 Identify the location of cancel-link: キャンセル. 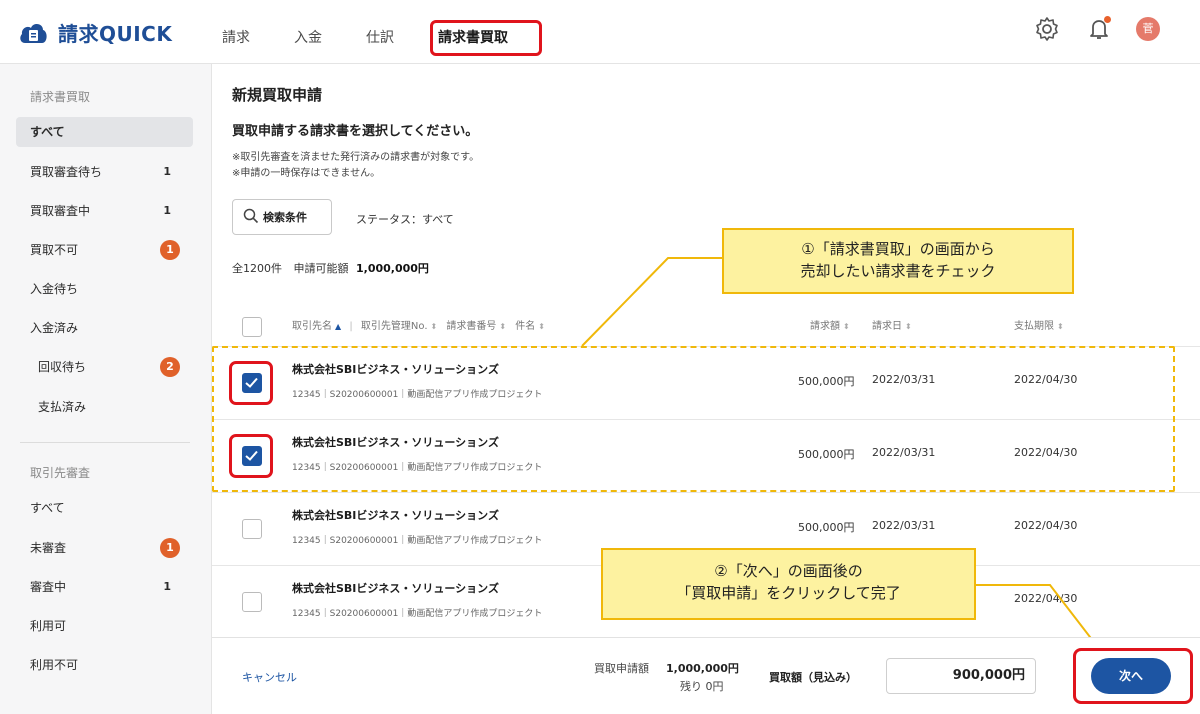
(269, 677).